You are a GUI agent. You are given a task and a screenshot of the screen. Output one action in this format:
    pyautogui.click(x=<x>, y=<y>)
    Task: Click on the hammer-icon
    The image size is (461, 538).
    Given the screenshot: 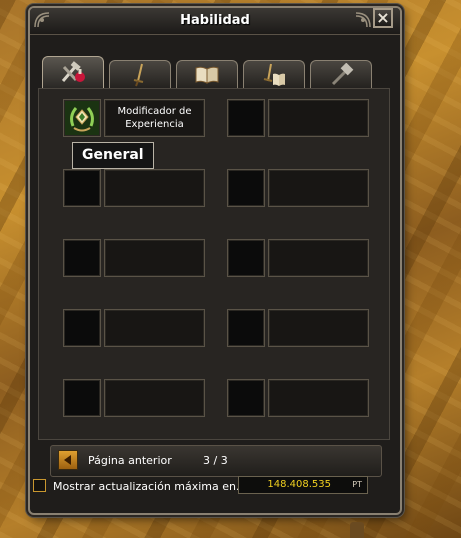 What is the action you would take?
    pyautogui.click(x=342, y=73)
    